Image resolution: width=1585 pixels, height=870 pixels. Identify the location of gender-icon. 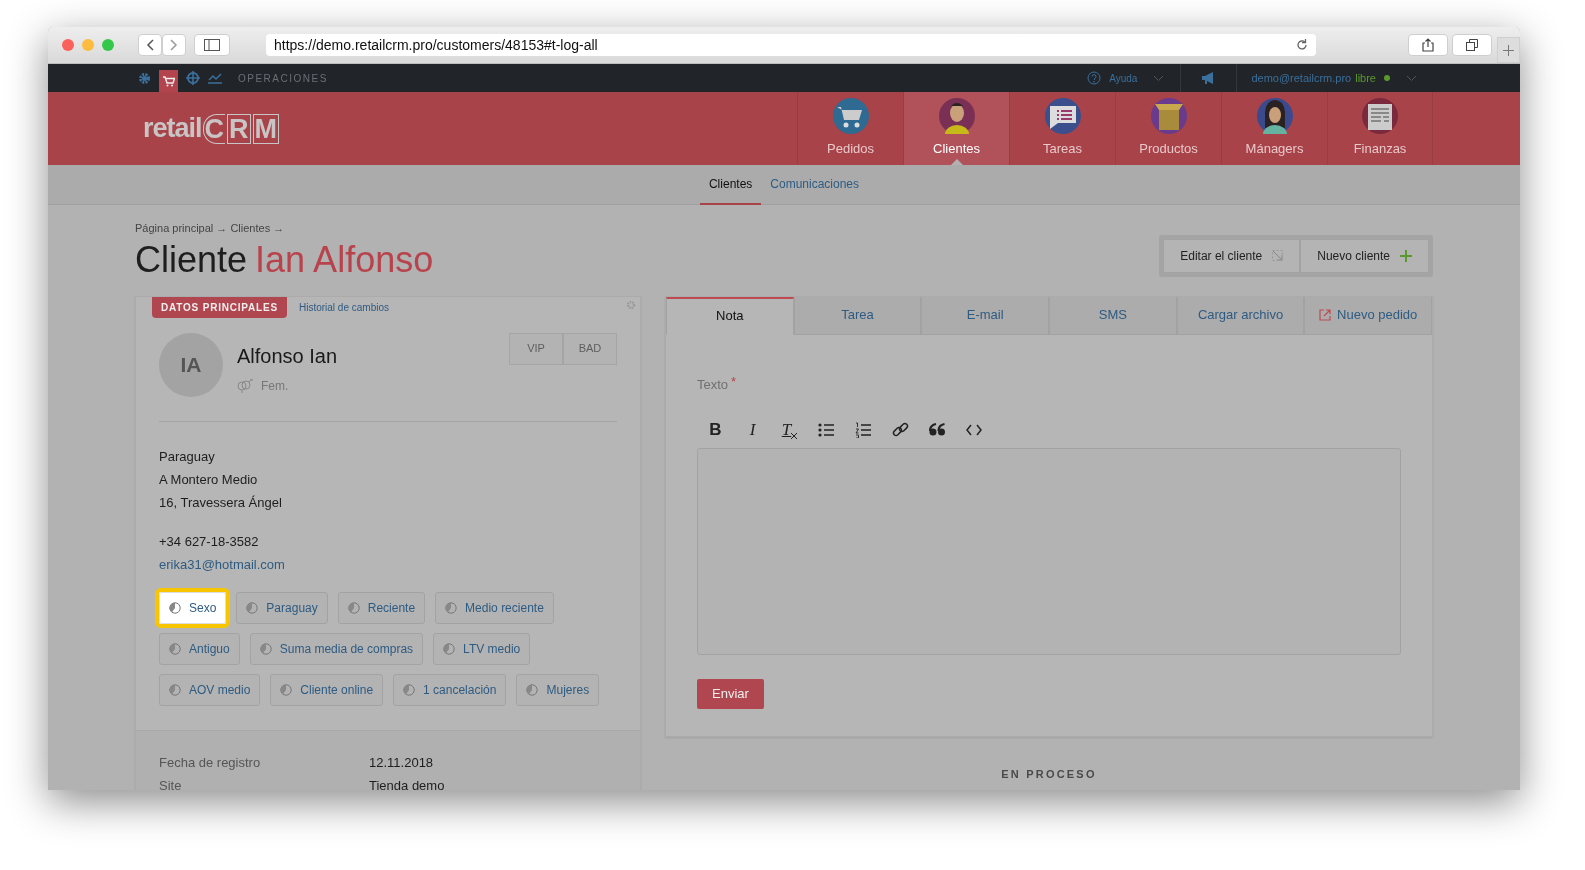
(245, 385).